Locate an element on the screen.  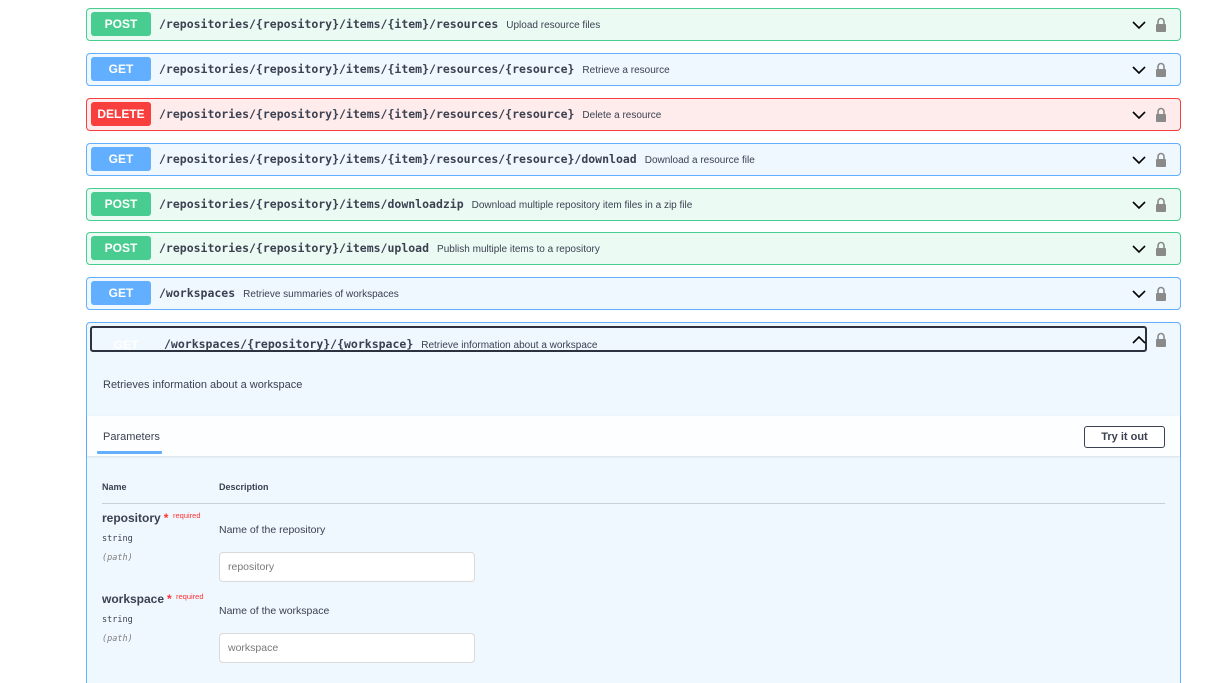
header-divider is located at coordinates (633, 503).